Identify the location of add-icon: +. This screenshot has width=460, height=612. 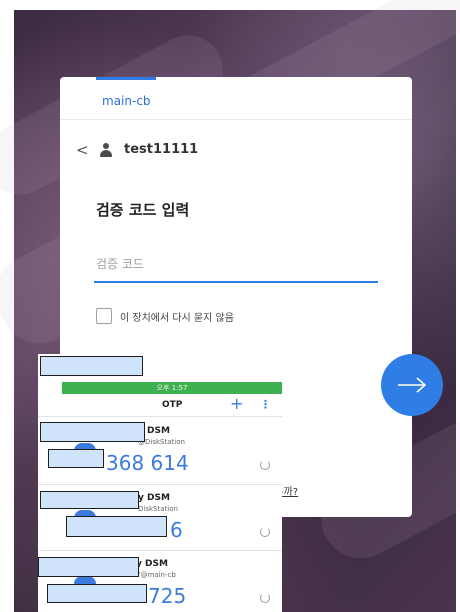
(236, 403).